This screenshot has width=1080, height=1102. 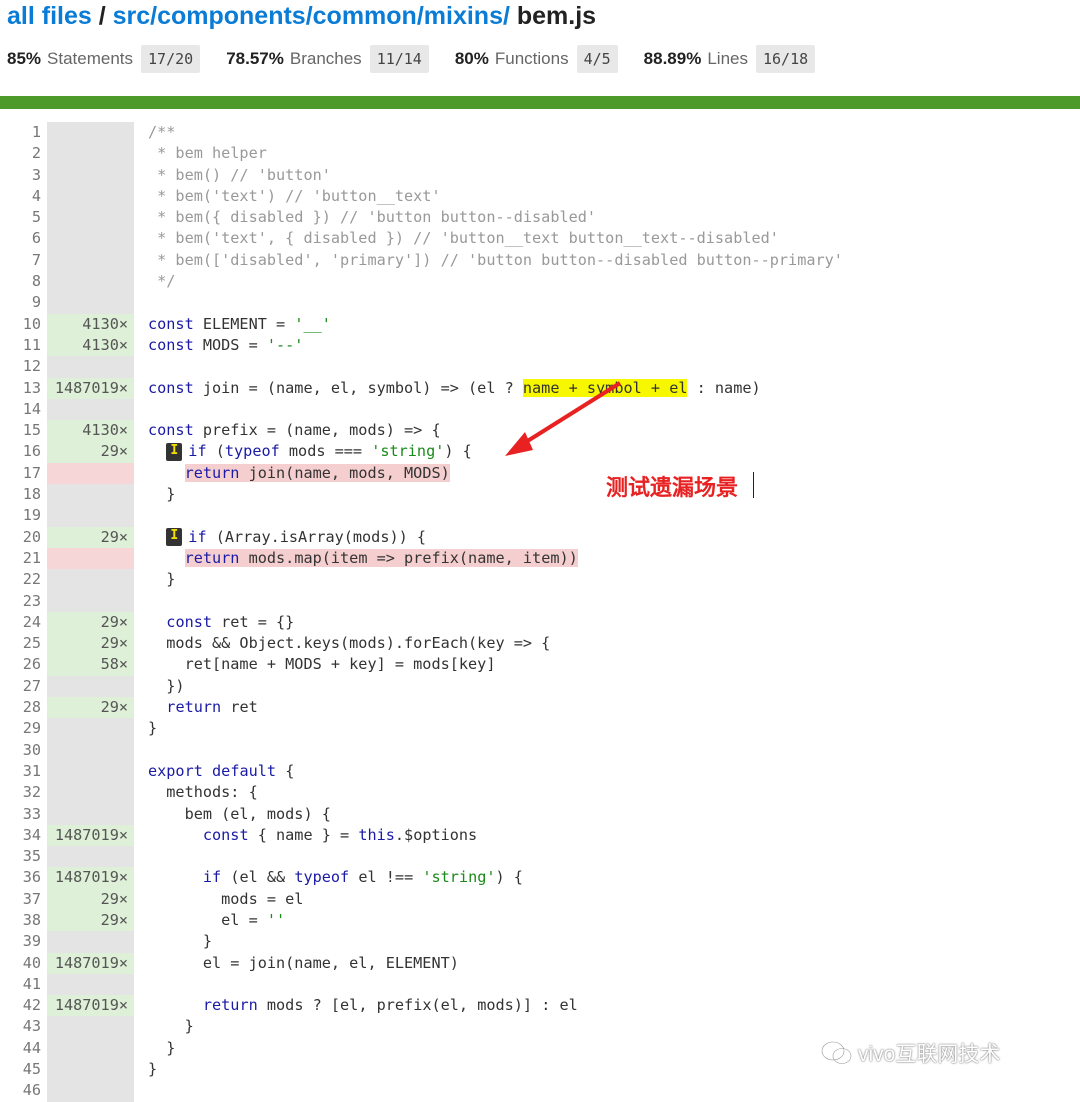 What do you see at coordinates (753, 485) in the screenshot?
I see `text-cursor` at bounding box center [753, 485].